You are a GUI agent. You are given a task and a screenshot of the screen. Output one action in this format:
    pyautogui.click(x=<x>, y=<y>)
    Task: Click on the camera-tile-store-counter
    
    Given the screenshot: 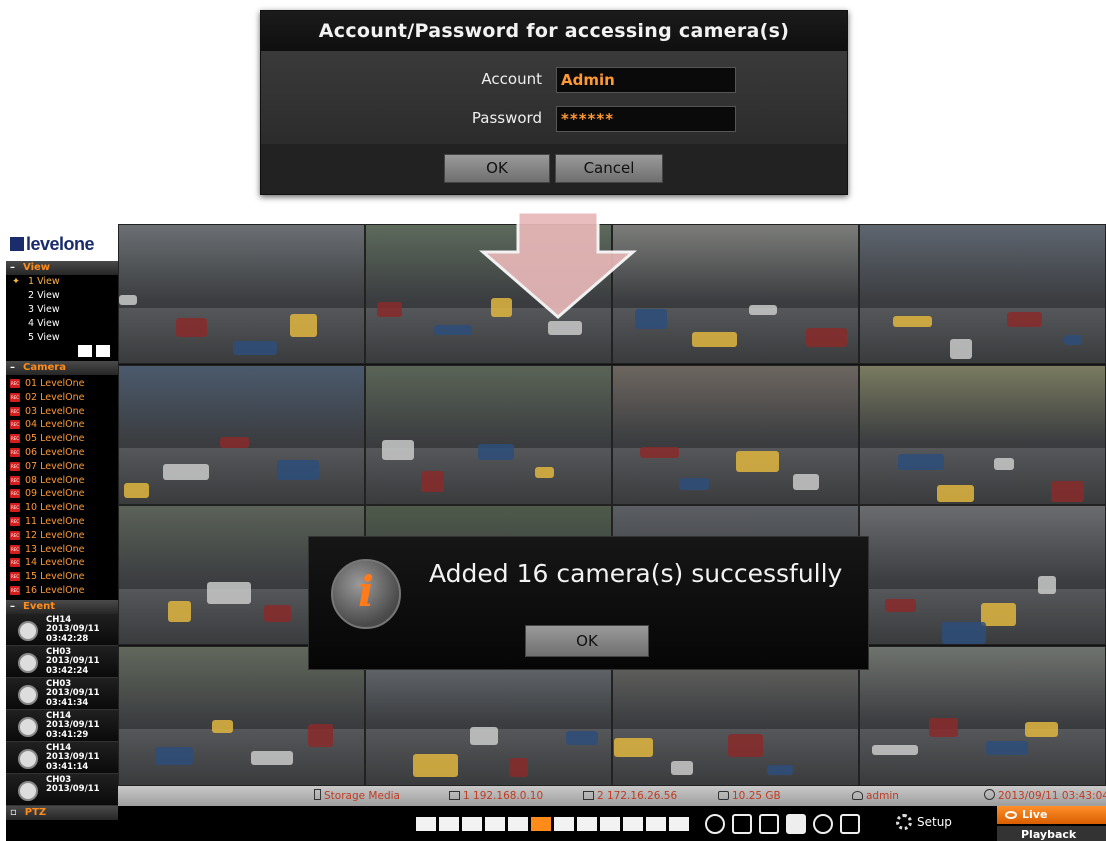 What is the action you would take?
    pyautogui.click(x=982, y=294)
    